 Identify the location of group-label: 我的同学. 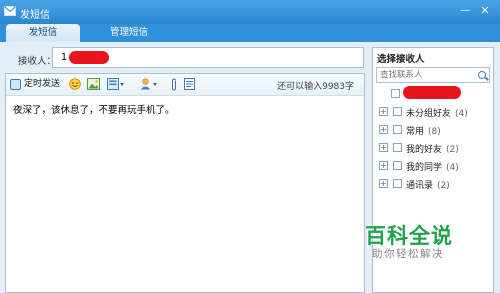
(424, 168).